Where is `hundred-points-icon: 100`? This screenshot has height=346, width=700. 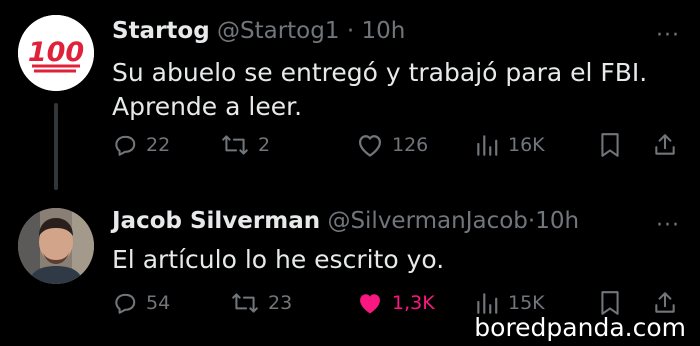 hundred-points-icon: 100 is located at coordinates (56, 53).